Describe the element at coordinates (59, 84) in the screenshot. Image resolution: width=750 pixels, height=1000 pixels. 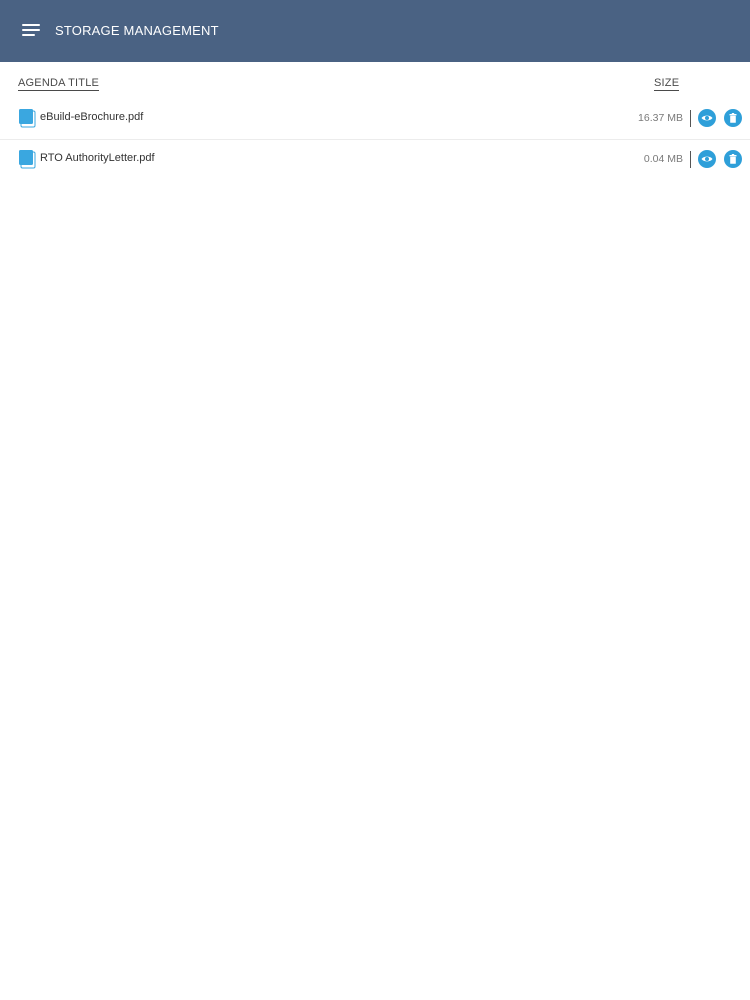
I see `column-header-agenda-title: AGENDA TITLE` at that location.